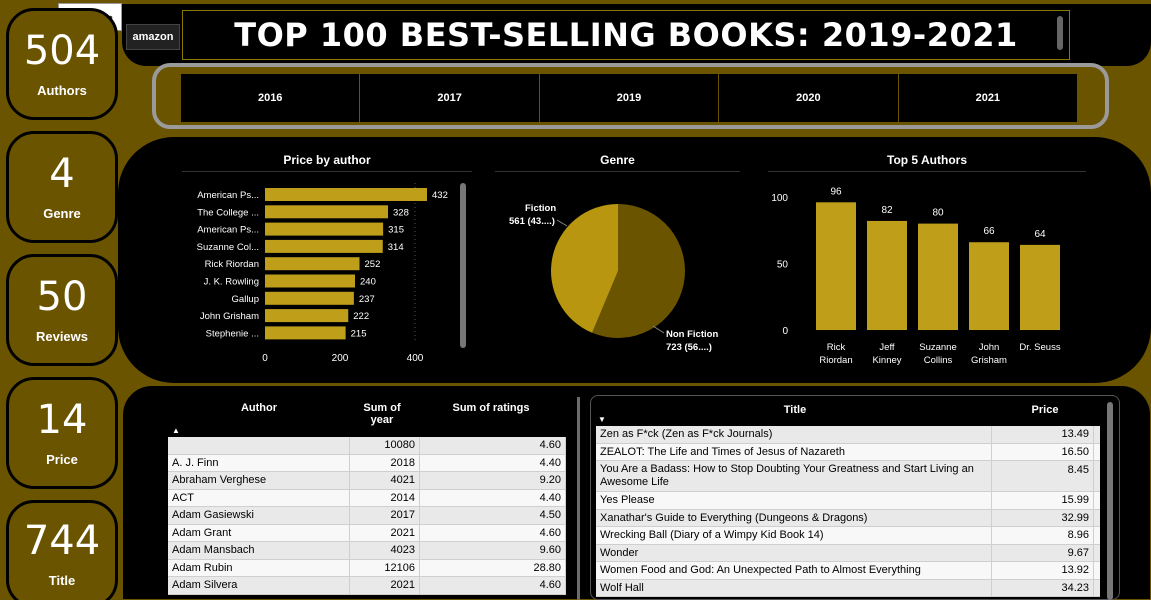  Describe the element at coordinates (493, 480) in the screenshot. I see `table-cell: 9.20` at that location.